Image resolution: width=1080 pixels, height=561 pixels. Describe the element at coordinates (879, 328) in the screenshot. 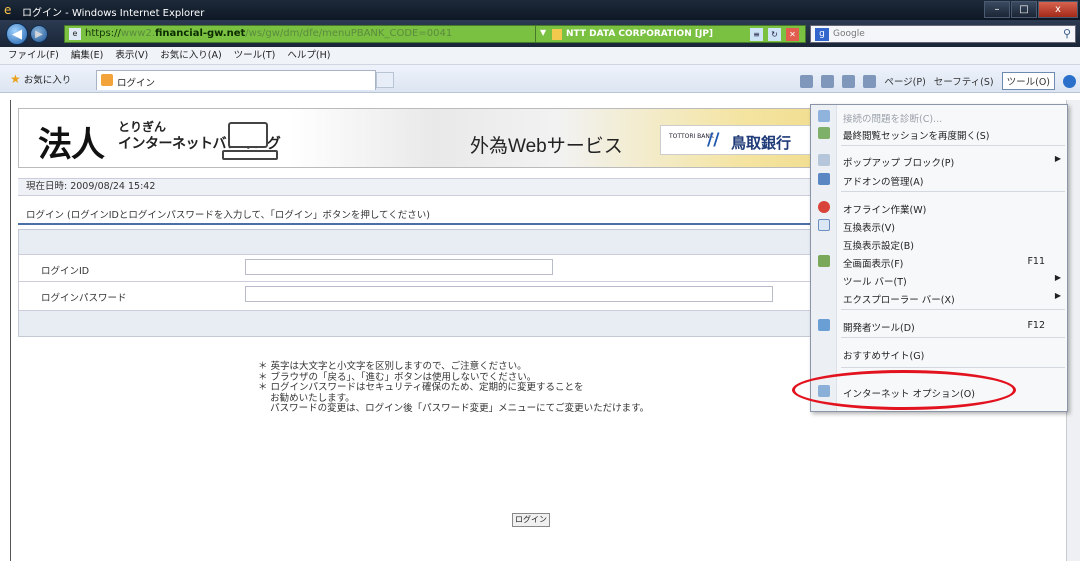

I see `menu-item-label: 開発者ツール(D)` at that location.